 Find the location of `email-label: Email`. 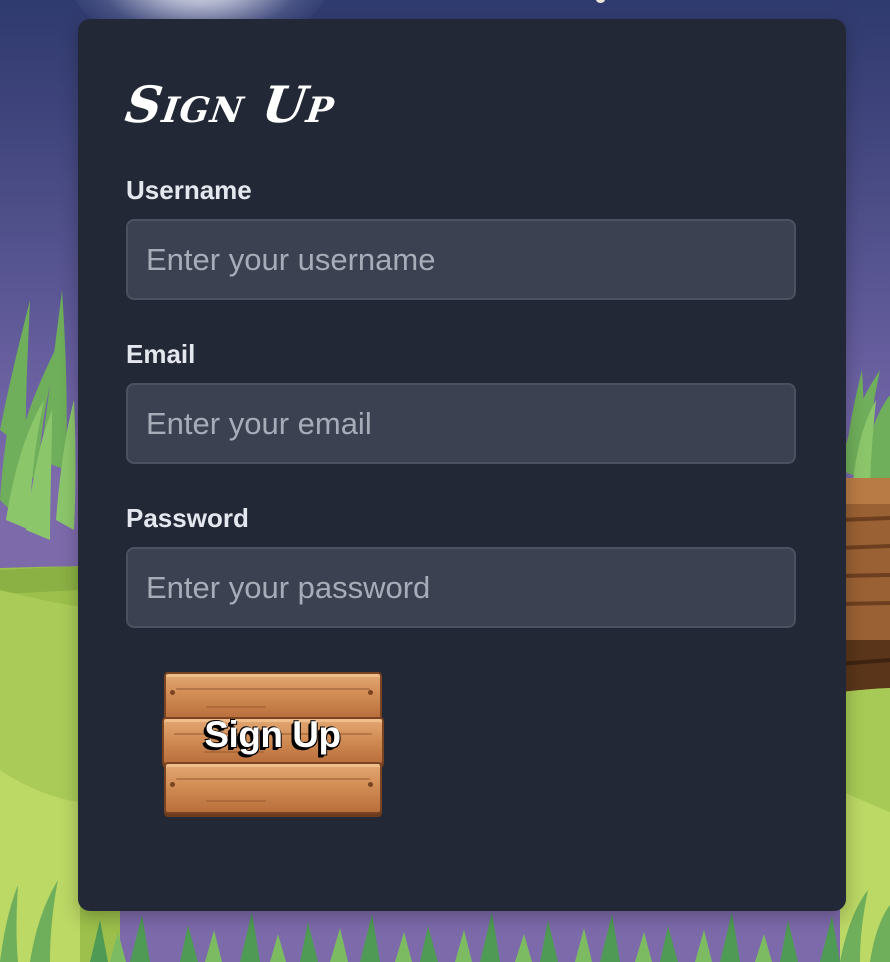

email-label: Email is located at coordinates (161, 354).